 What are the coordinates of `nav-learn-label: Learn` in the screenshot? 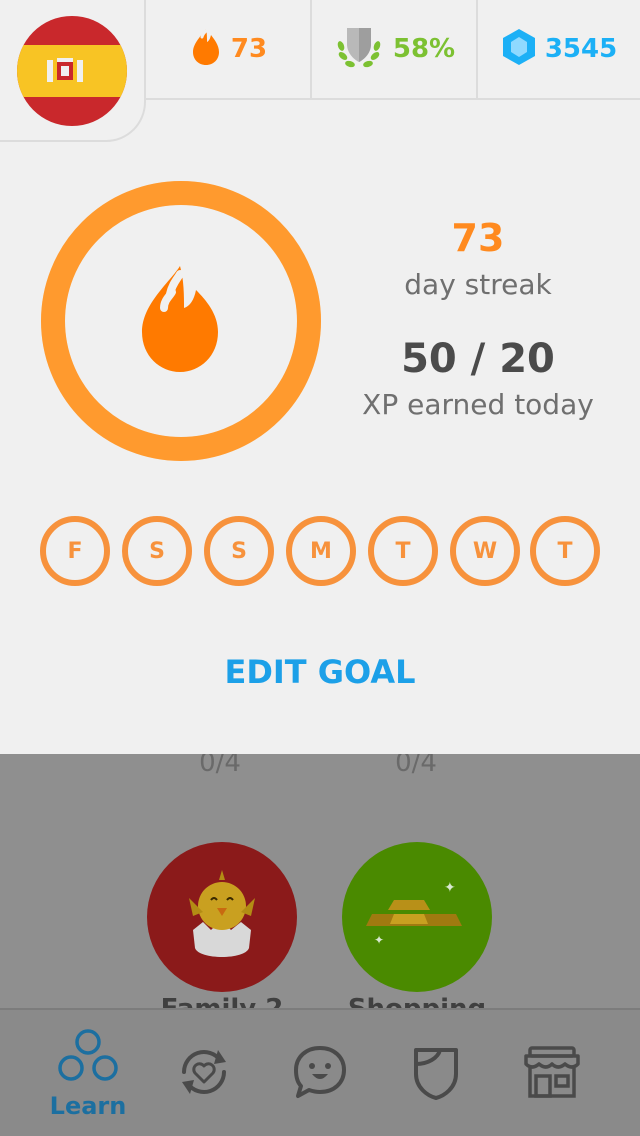 It's located at (88, 1106).